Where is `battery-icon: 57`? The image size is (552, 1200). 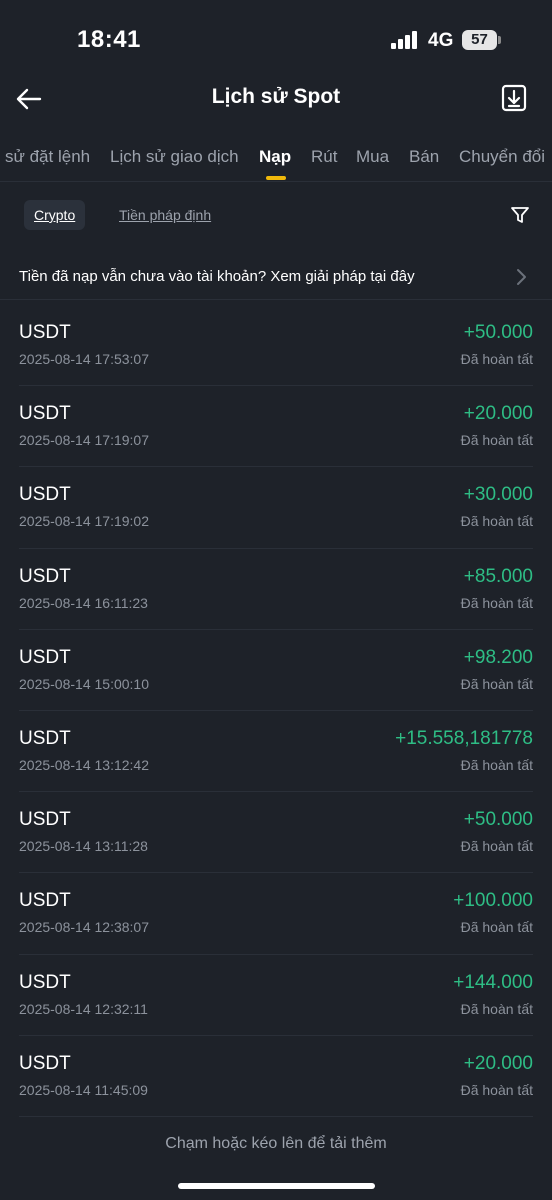 battery-icon: 57 is located at coordinates (481, 40).